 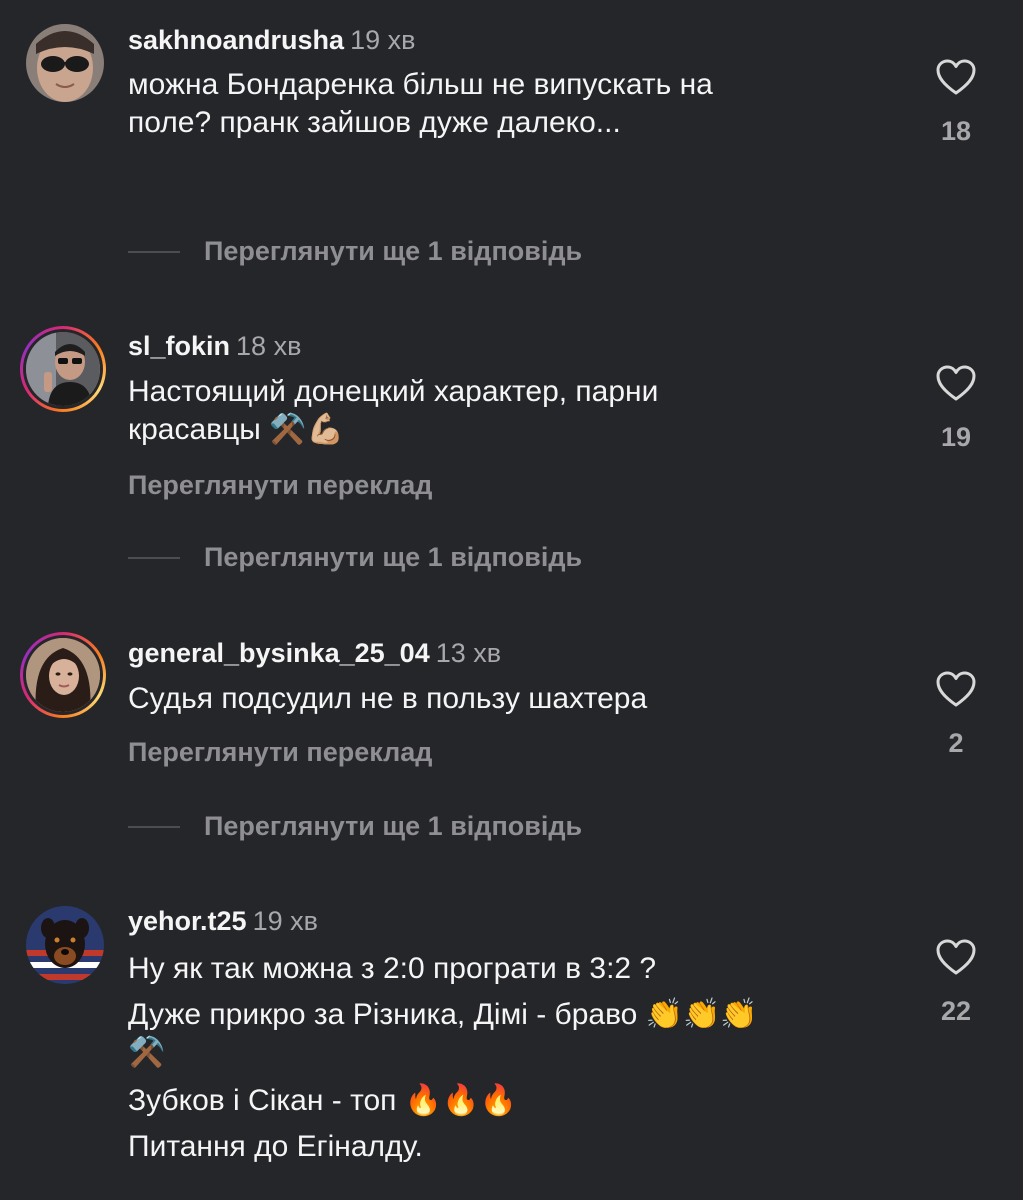 What do you see at coordinates (956, 743) in the screenshot?
I see `like-count: 2` at bounding box center [956, 743].